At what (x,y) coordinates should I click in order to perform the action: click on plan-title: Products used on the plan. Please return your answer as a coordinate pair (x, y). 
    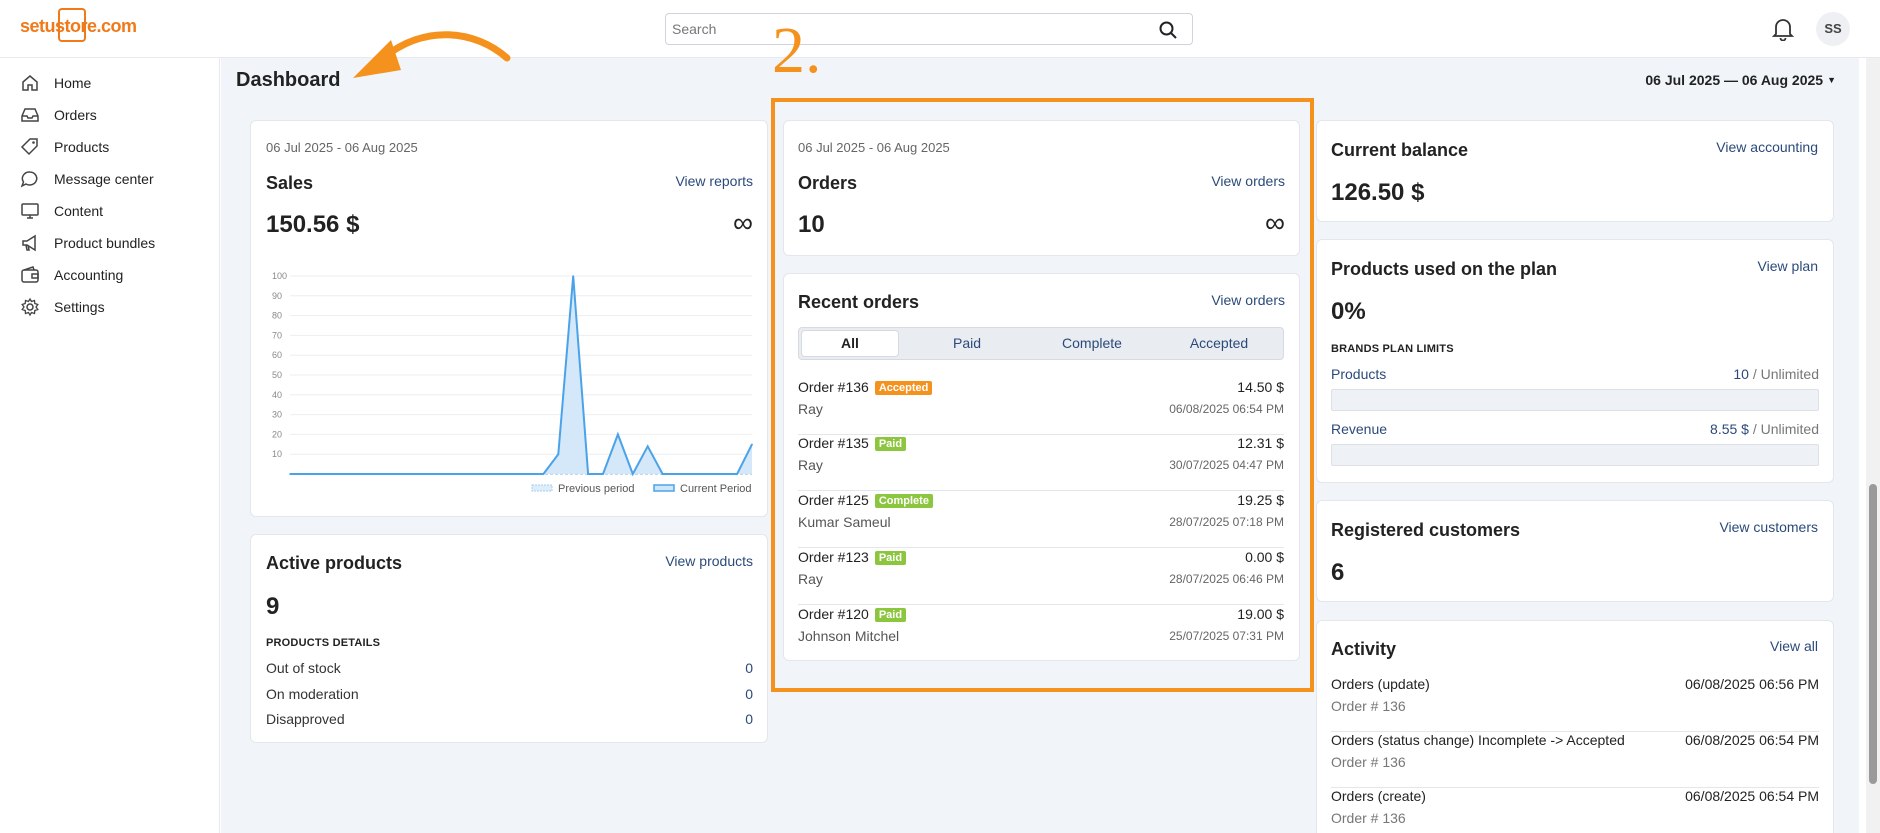
    Looking at the image, I should click on (1444, 269).